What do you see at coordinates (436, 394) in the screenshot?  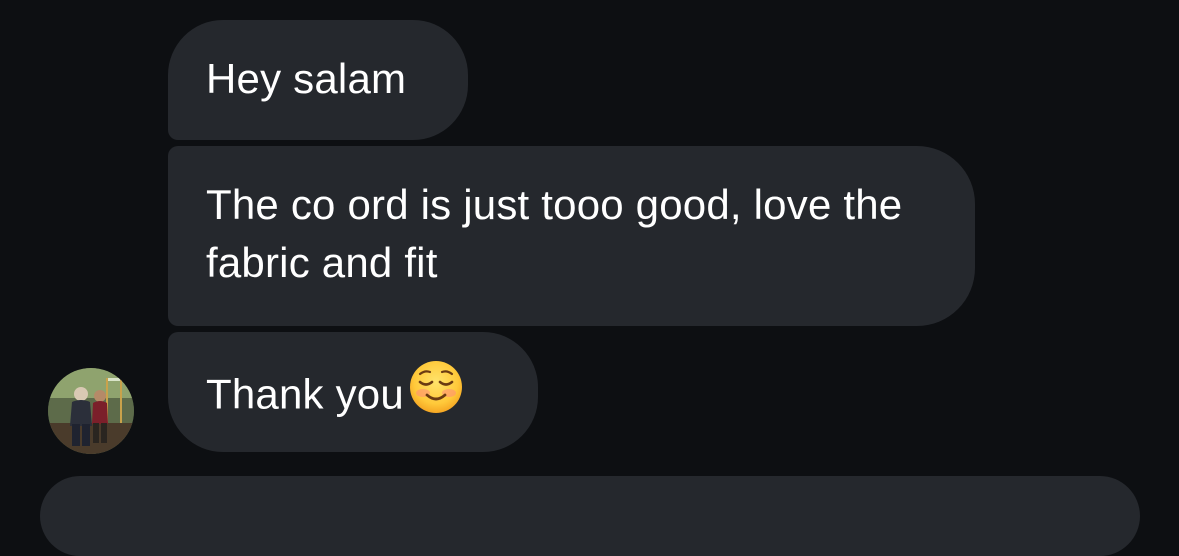 I see `smiling-face-emoji-icon` at bounding box center [436, 394].